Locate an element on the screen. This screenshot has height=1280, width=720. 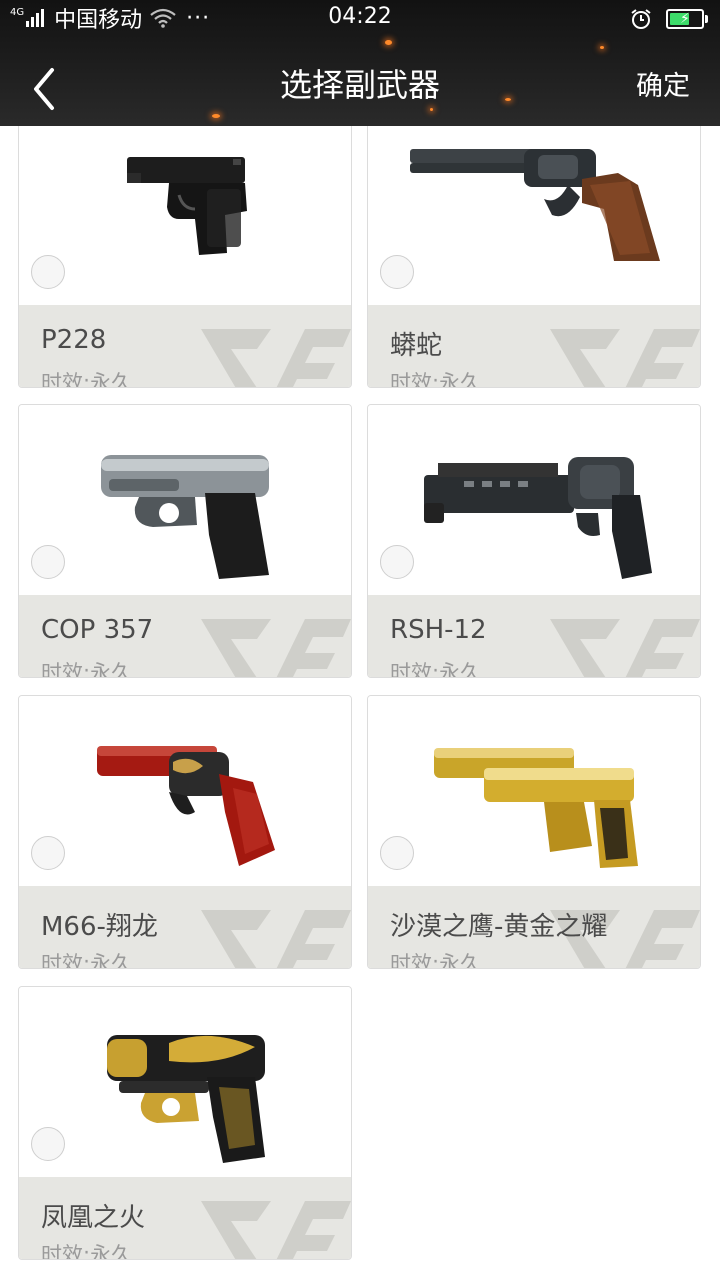
status-bar: 4G 中国移动 ··· 04:22 ⚡ is located at coordinates (360, 19).